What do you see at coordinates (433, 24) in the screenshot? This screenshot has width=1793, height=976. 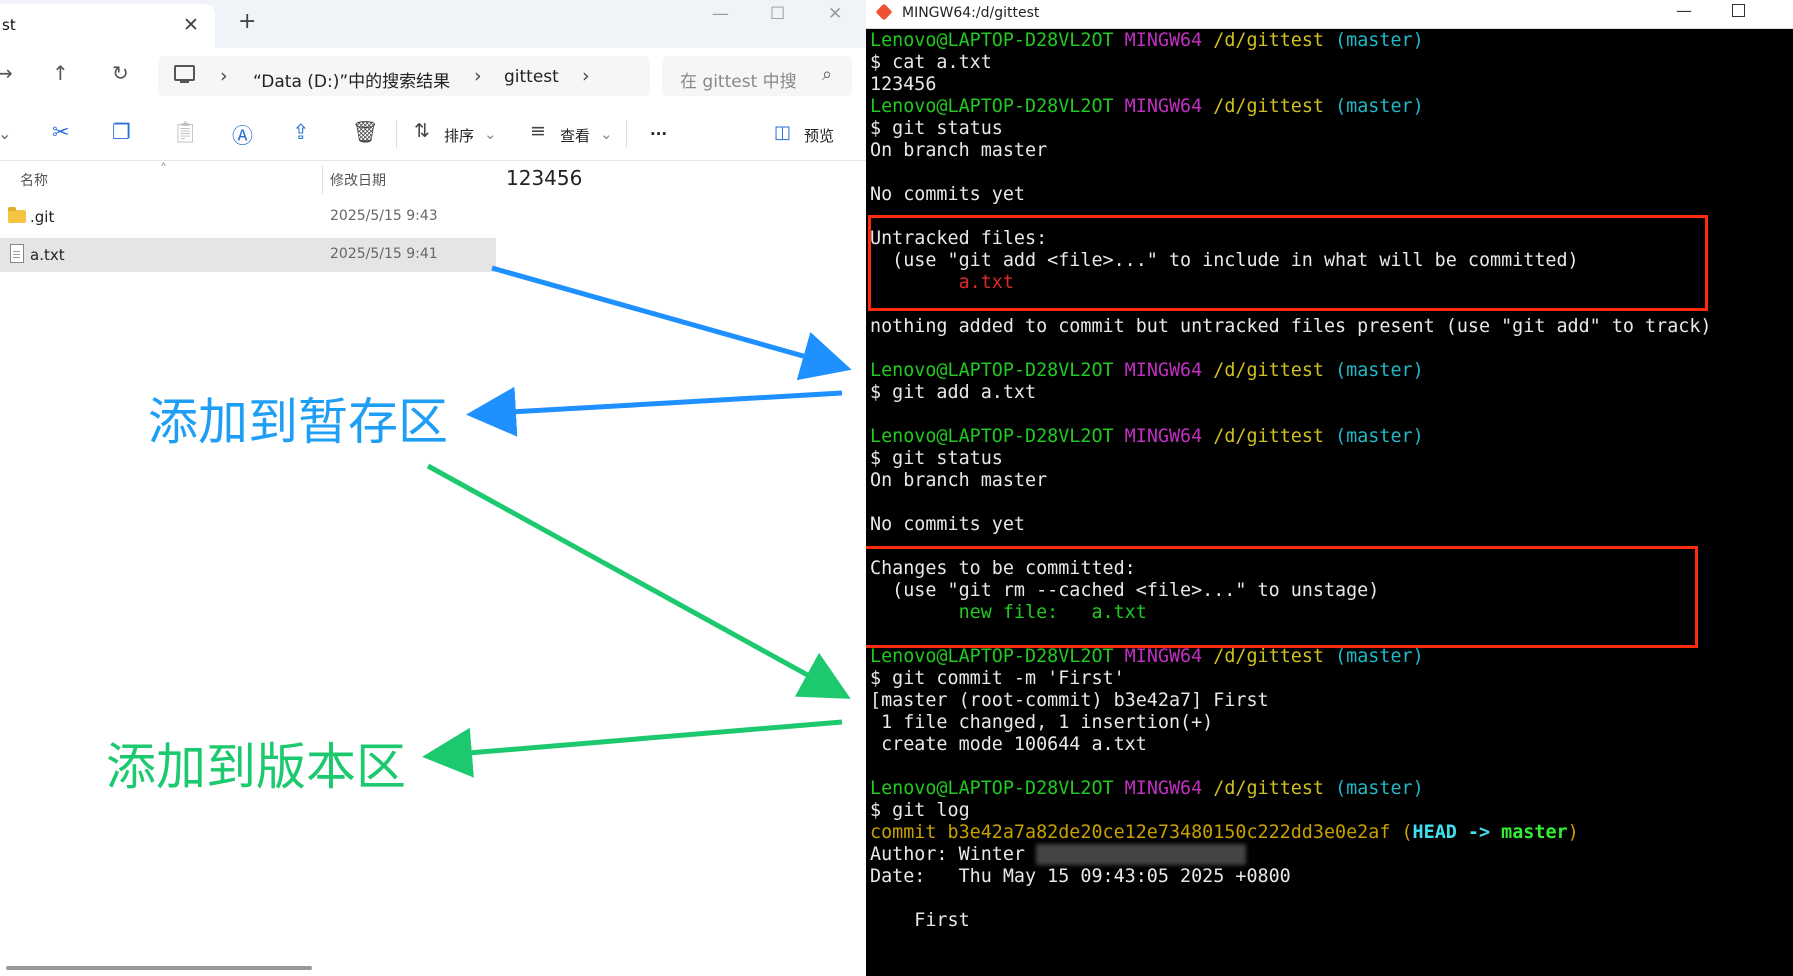 I see `tab-bar: st ✕ + — ☐ ✕` at bounding box center [433, 24].